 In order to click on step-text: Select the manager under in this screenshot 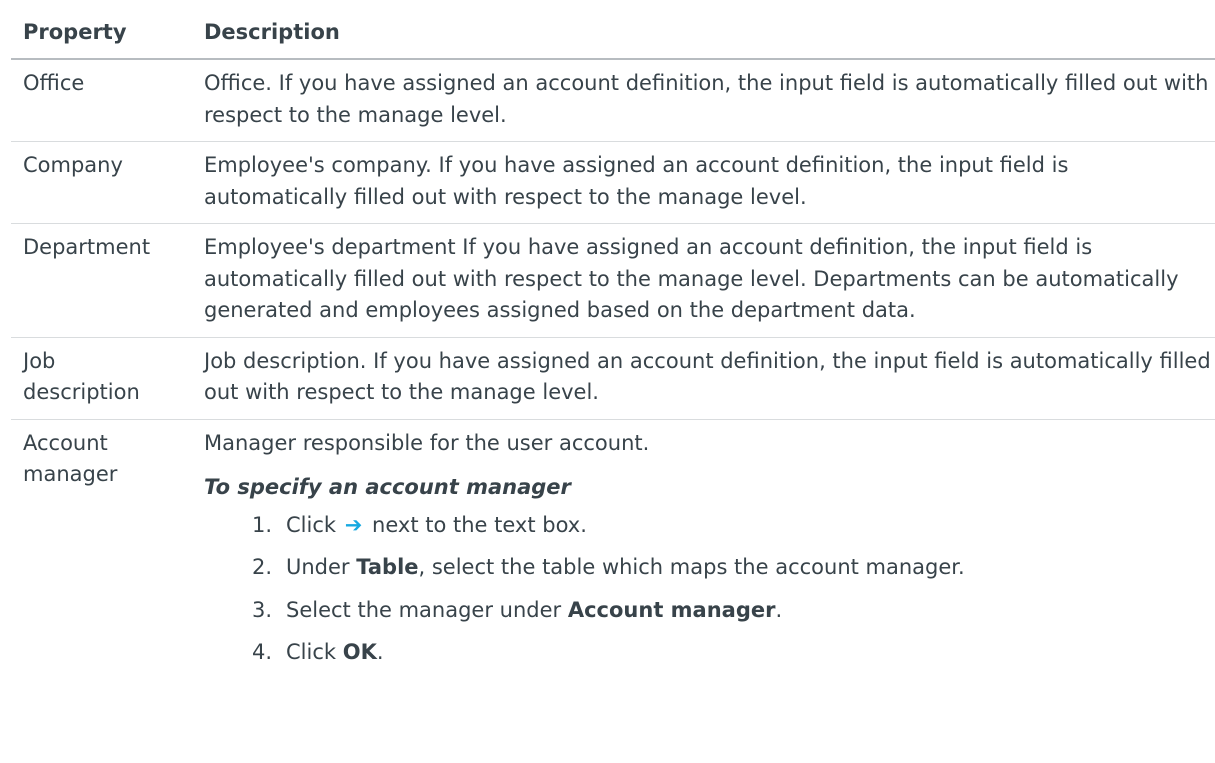, I will do `click(427, 609)`.